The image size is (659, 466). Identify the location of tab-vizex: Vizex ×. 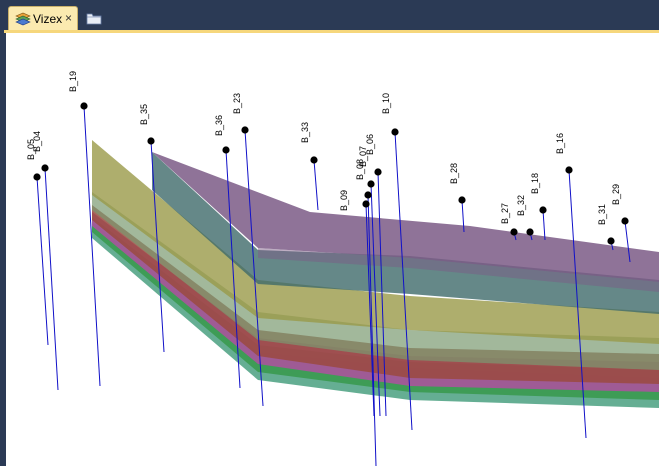
(43, 18).